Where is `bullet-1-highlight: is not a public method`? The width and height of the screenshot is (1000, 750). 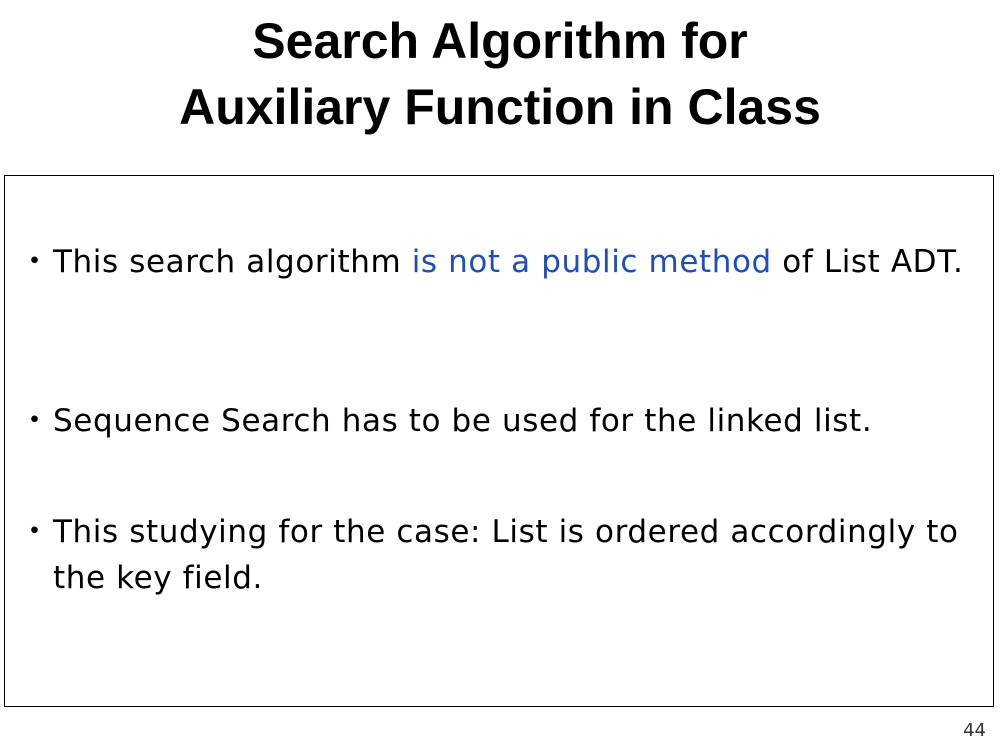
bullet-1-highlight: is not a public method is located at coordinates (591, 262).